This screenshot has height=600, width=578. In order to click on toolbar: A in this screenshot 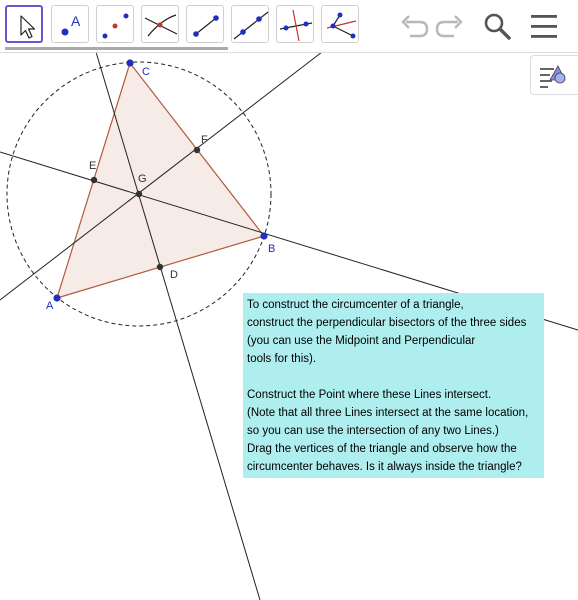, I will do `click(289, 26)`.